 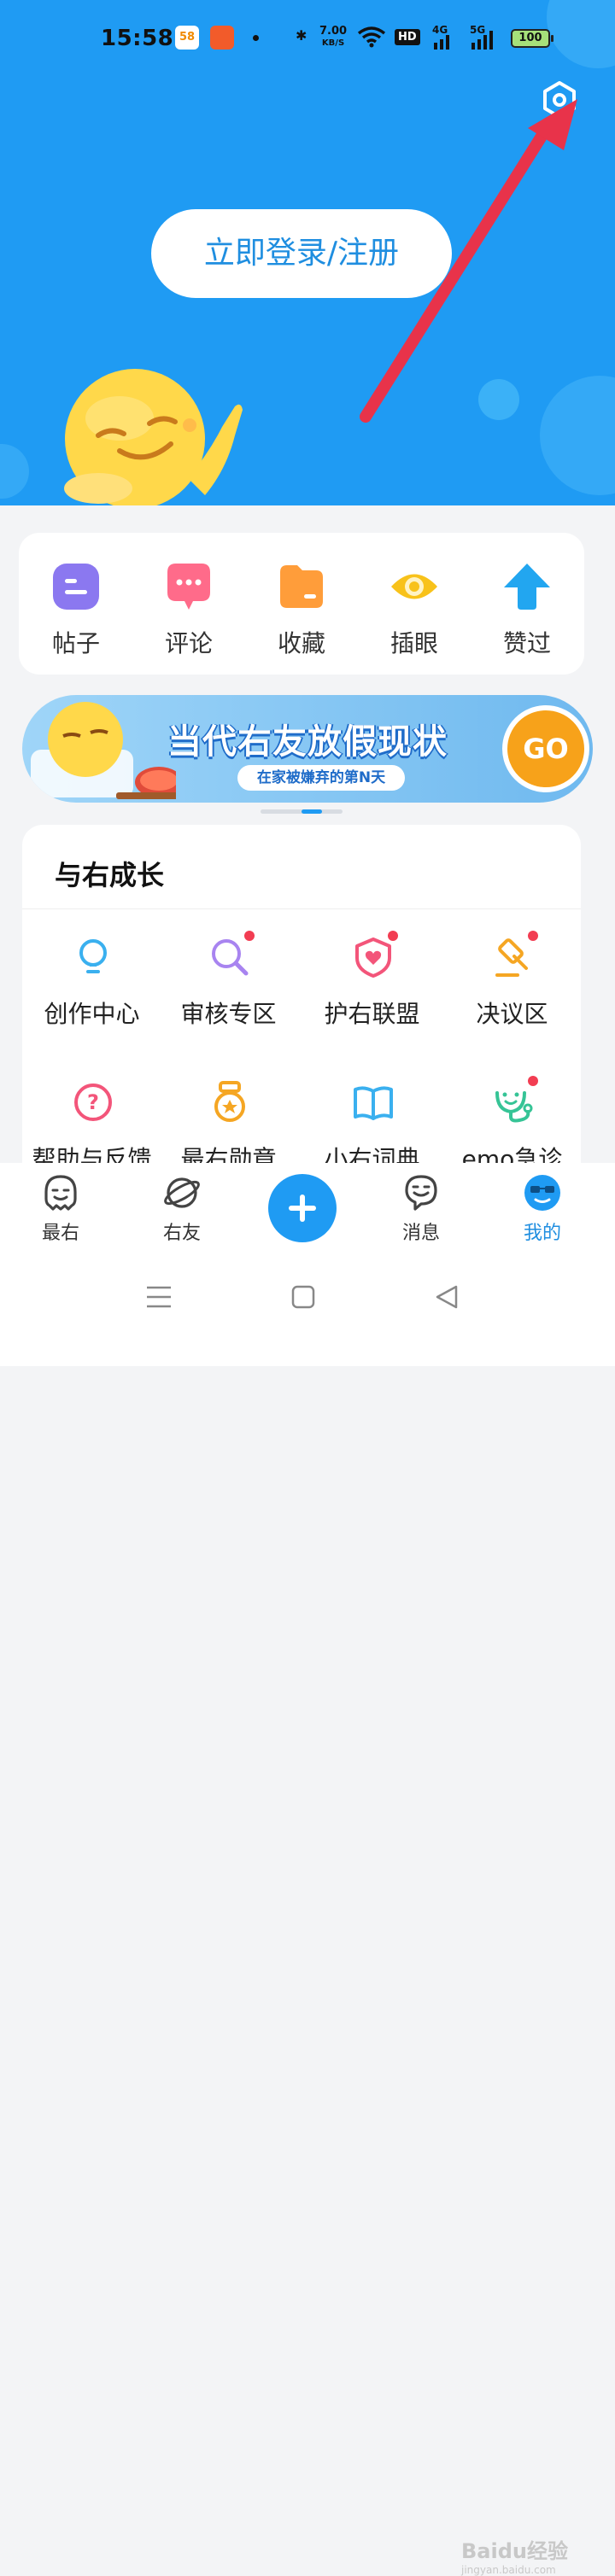 What do you see at coordinates (75, 643) in the screenshot?
I see `quick-posts-label: 帖子` at bounding box center [75, 643].